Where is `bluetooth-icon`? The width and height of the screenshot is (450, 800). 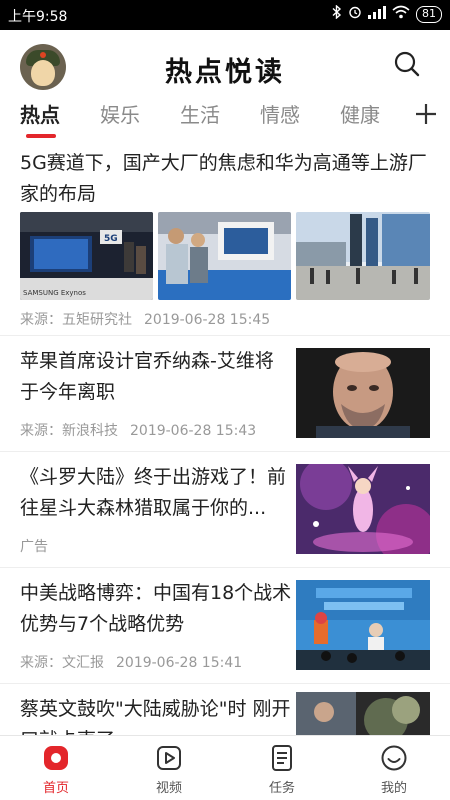
bluetooth-icon is located at coordinates (337, 14).